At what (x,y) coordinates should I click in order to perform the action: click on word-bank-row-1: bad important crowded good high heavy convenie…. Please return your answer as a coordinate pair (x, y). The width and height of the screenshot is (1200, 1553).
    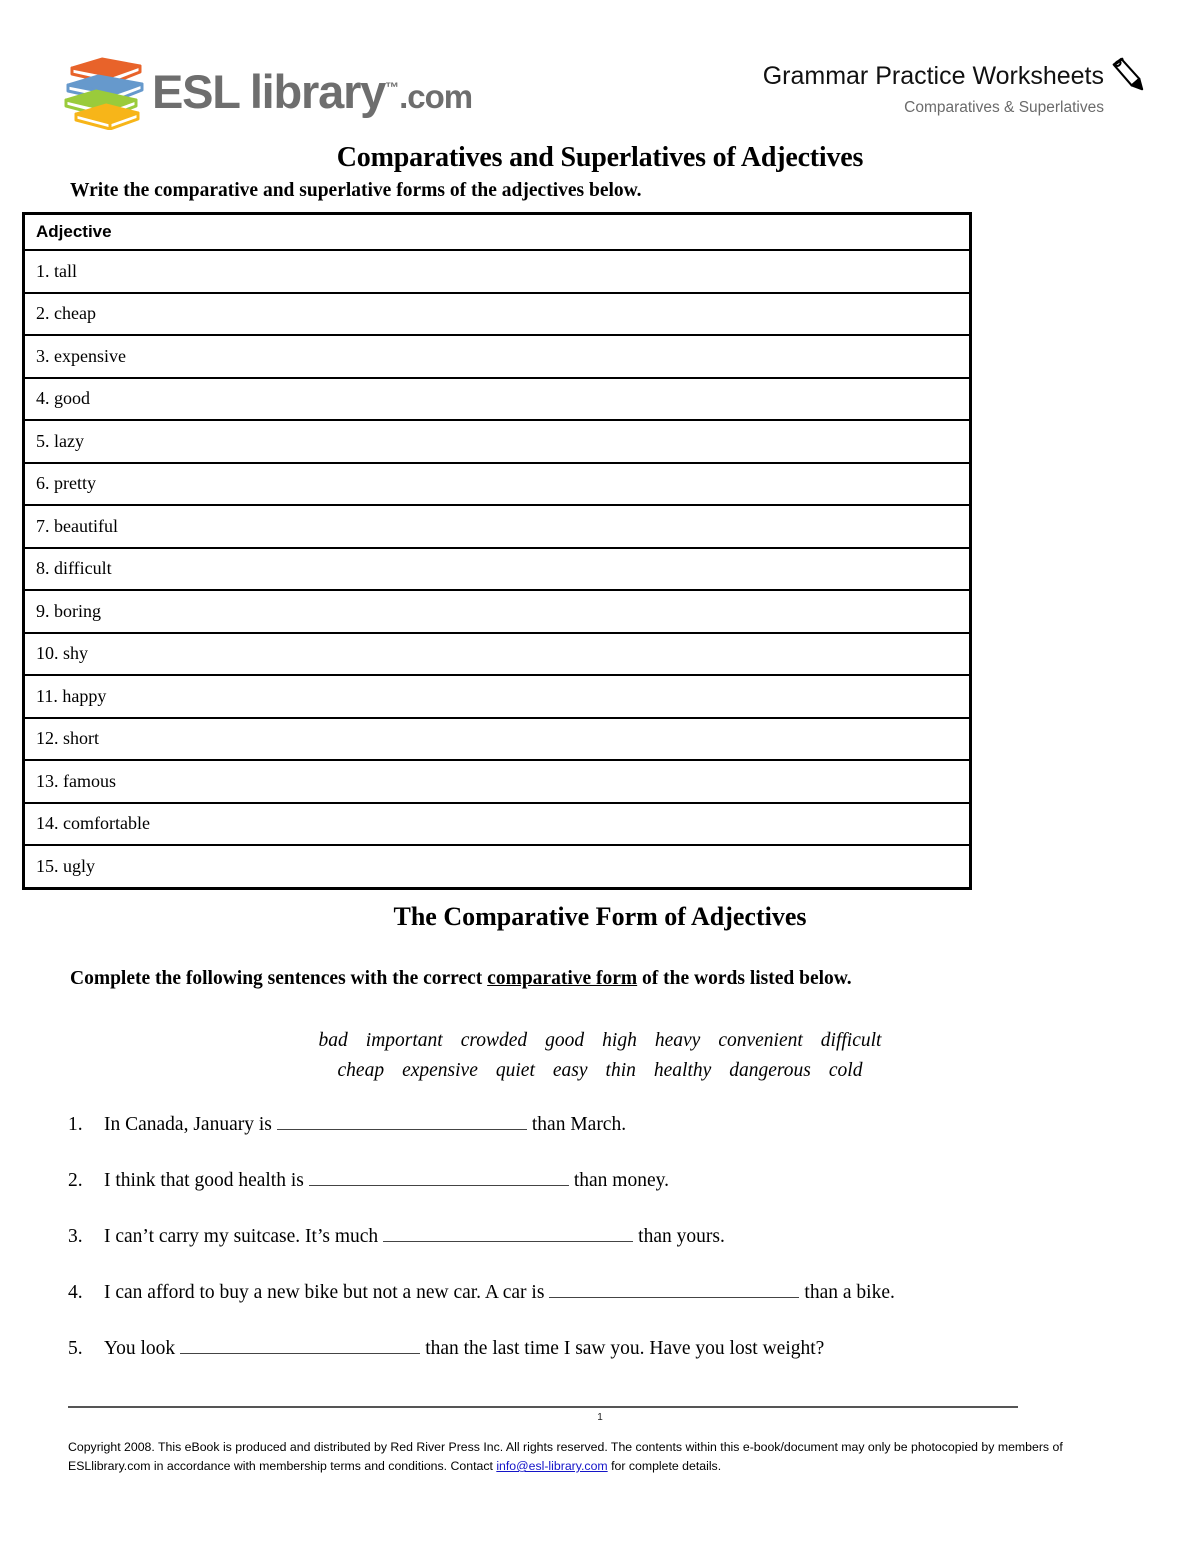
    Looking at the image, I should click on (600, 1041).